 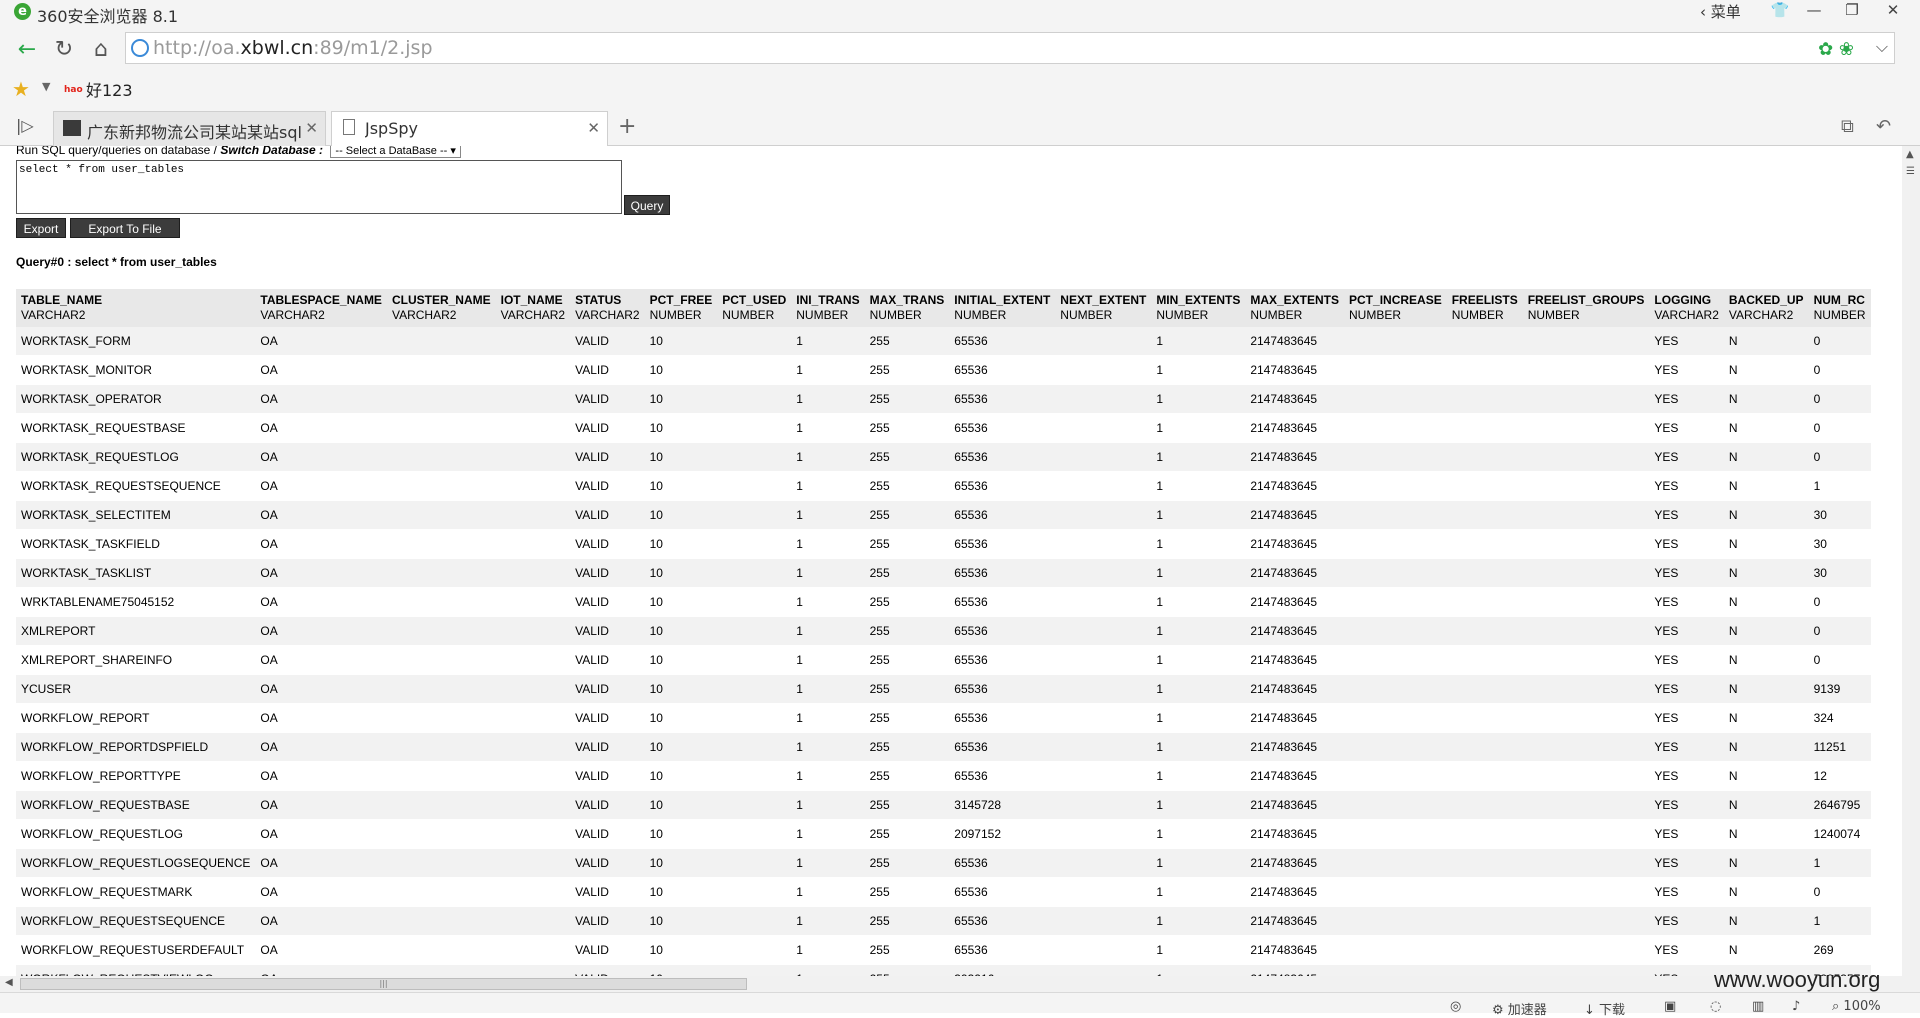 I want to click on new-tab-plus-icon: +, so click(x=627, y=126).